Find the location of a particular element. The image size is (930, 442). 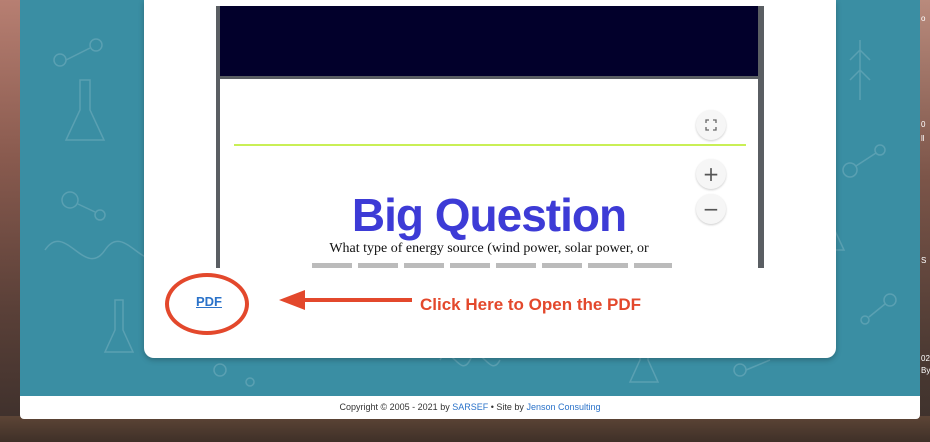

side-fragment: S is located at coordinates (924, 260).